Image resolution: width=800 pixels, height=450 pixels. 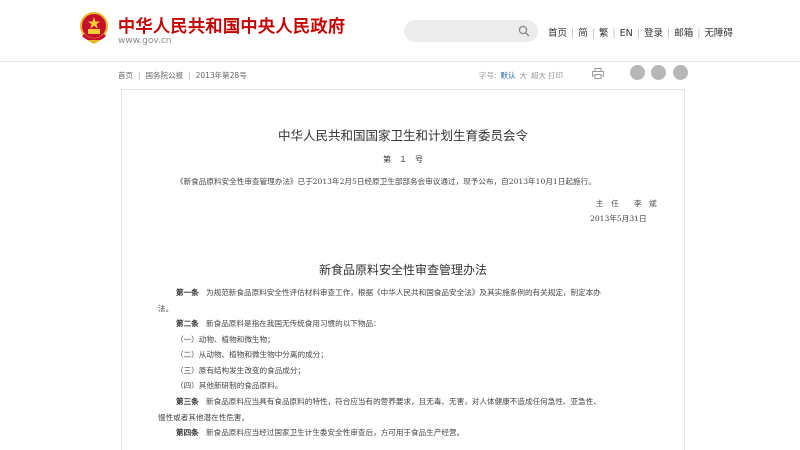 I want to click on font-size-xlarge: 超大, so click(x=538, y=75).